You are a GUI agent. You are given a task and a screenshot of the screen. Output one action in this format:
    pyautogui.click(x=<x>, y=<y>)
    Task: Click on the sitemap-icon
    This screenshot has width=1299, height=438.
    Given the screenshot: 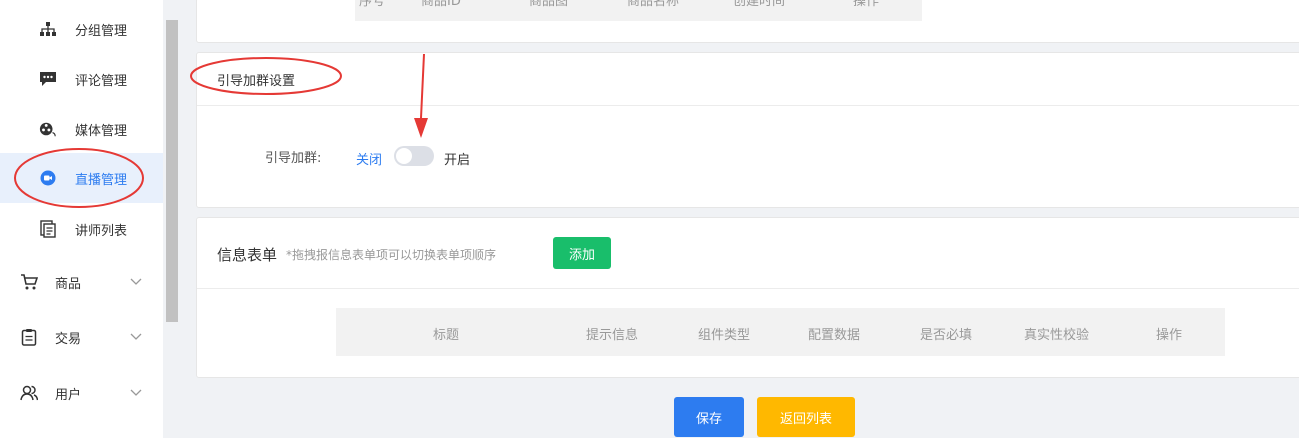 What is the action you would take?
    pyautogui.click(x=48, y=29)
    